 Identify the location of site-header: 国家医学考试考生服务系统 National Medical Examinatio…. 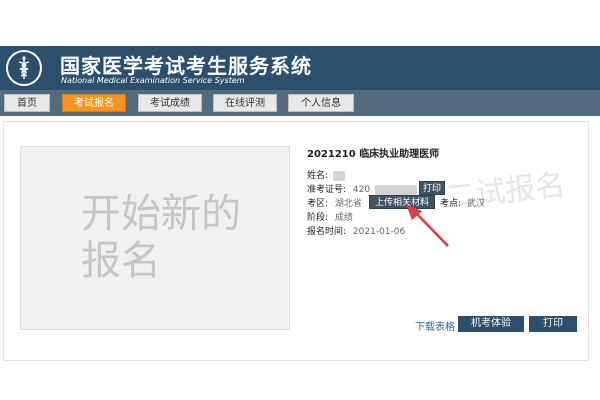
(300, 68).